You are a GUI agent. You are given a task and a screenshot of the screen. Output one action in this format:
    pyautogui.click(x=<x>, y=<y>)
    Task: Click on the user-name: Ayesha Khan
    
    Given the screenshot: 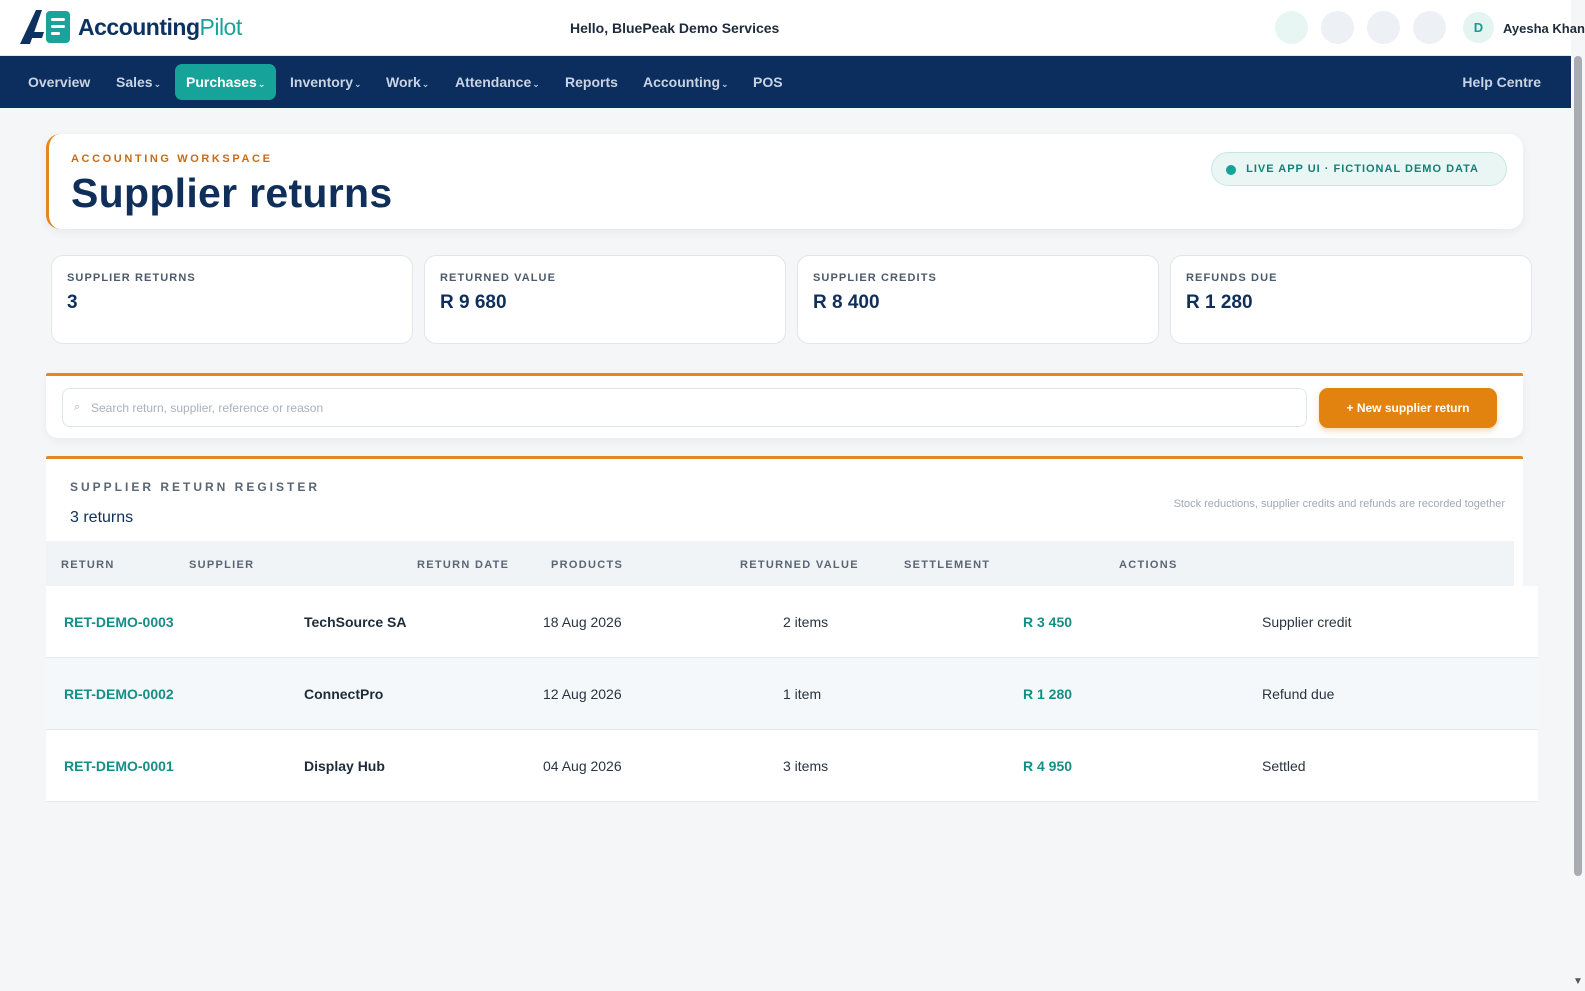 What is the action you would take?
    pyautogui.click(x=1544, y=28)
    